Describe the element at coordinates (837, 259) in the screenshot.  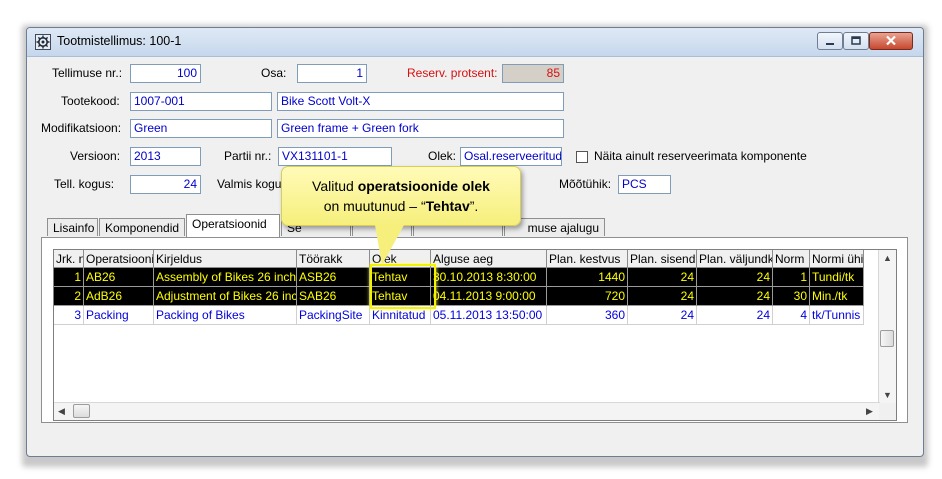
I see `column-header-norm-unit: Normi ühik` at that location.